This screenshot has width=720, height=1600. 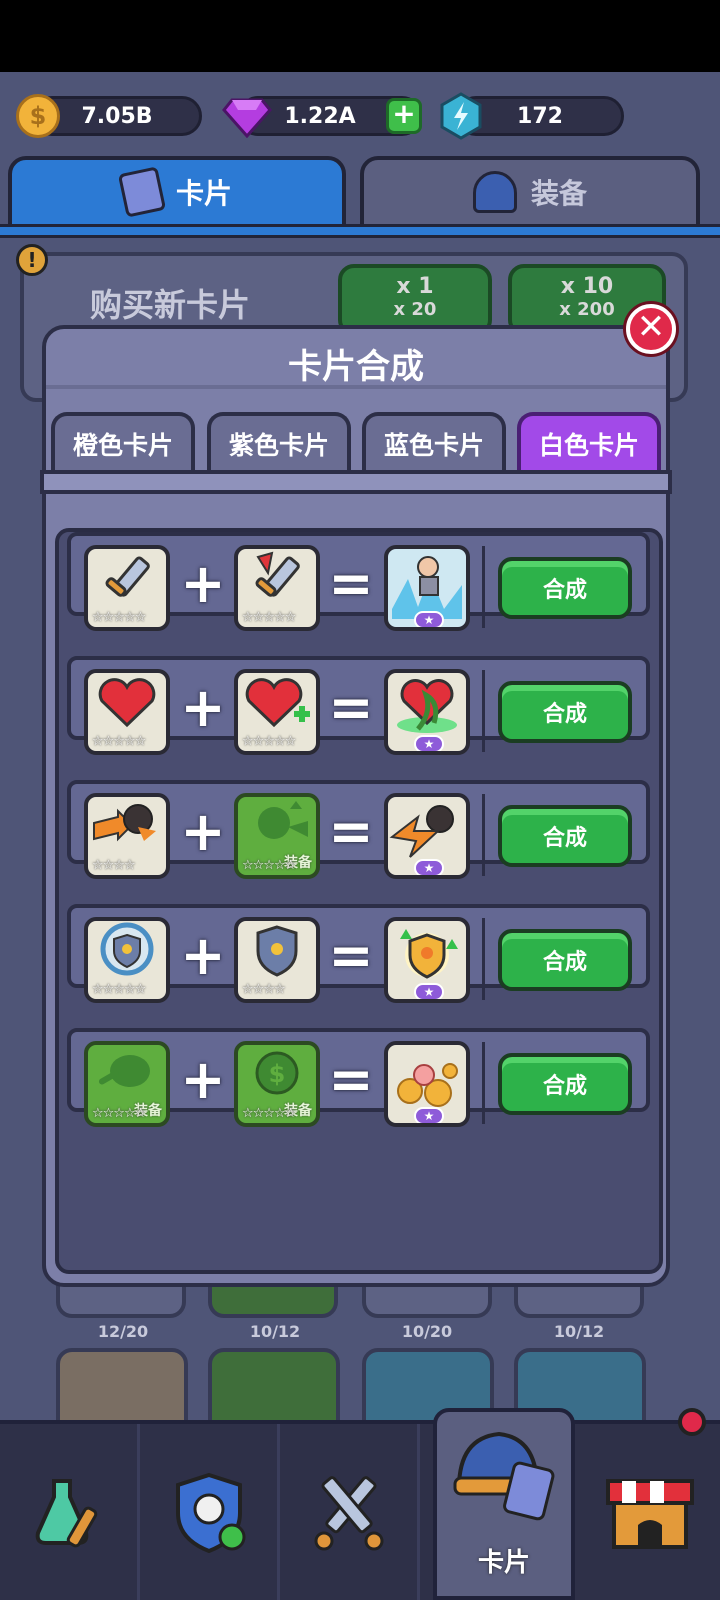 I want to click on coin-pile-icon: ★, so click(x=427, y=1084).